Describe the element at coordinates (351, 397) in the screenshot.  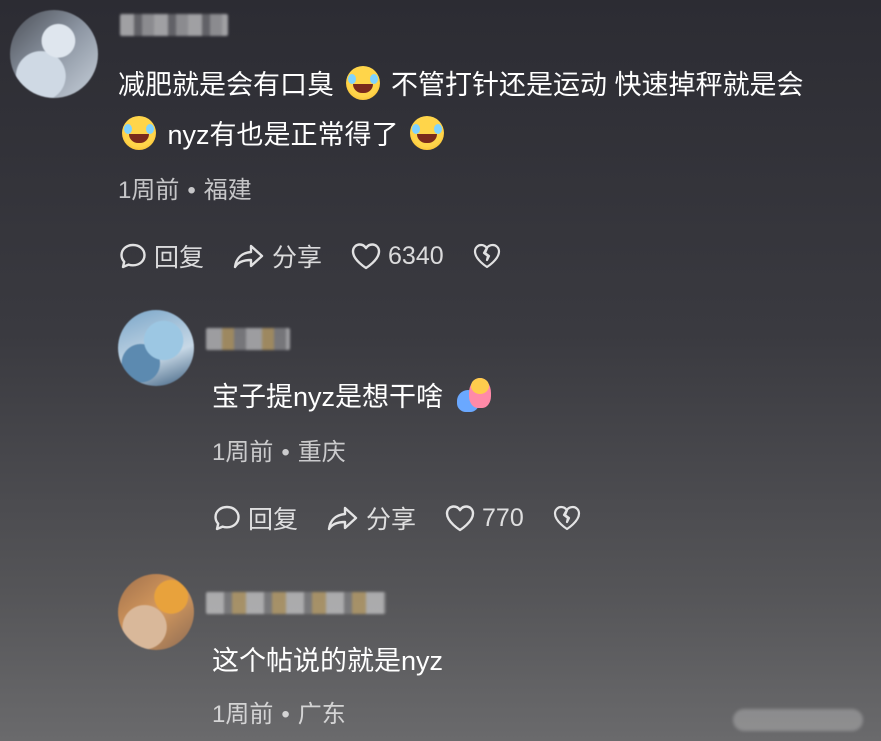
I see `reply-text: 宝子提nyz是想干啥` at that location.